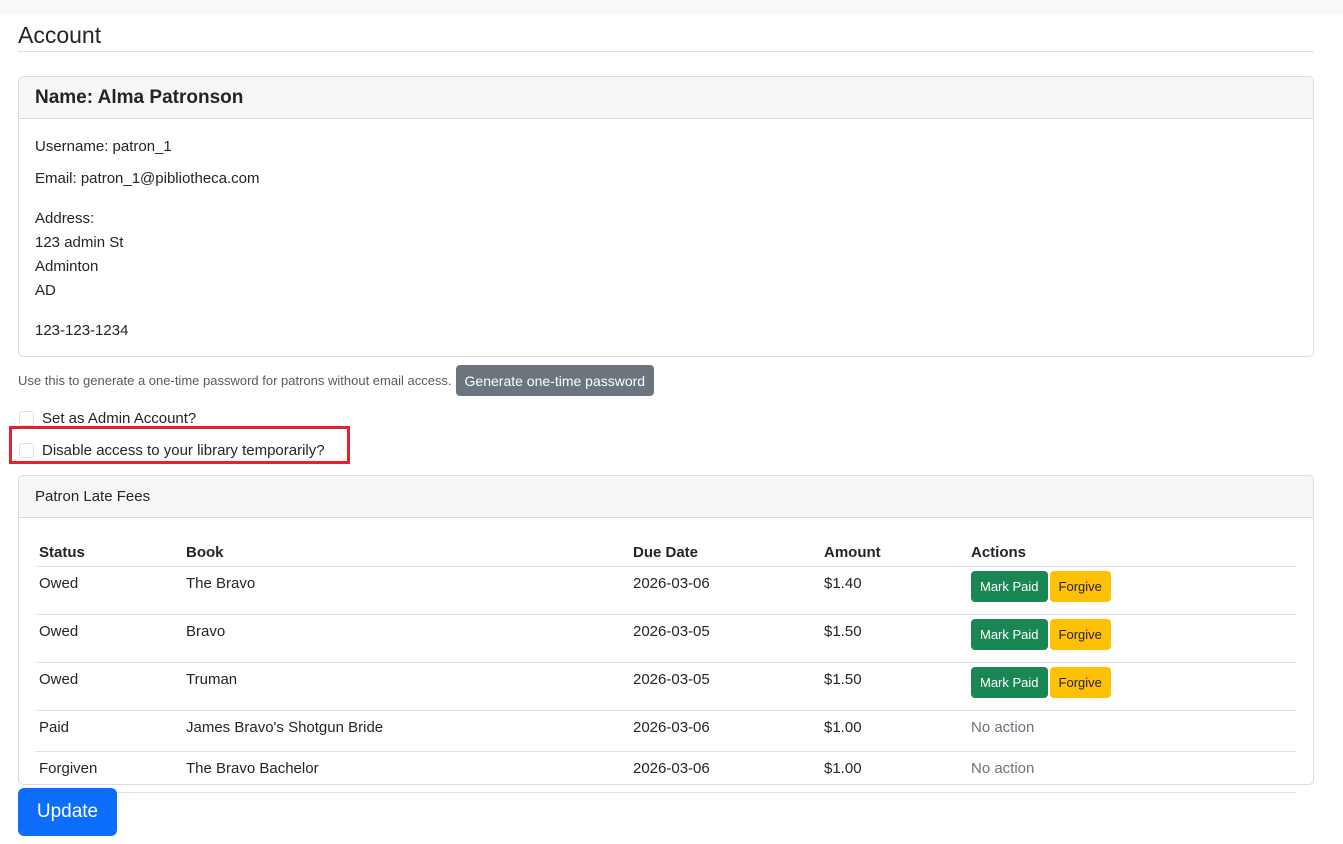 The height and width of the screenshot is (844, 1343). What do you see at coordinates (79, 242) in the screenshot?
I see `address-line-1: 123 admin St` at bounding box center [79, 242].